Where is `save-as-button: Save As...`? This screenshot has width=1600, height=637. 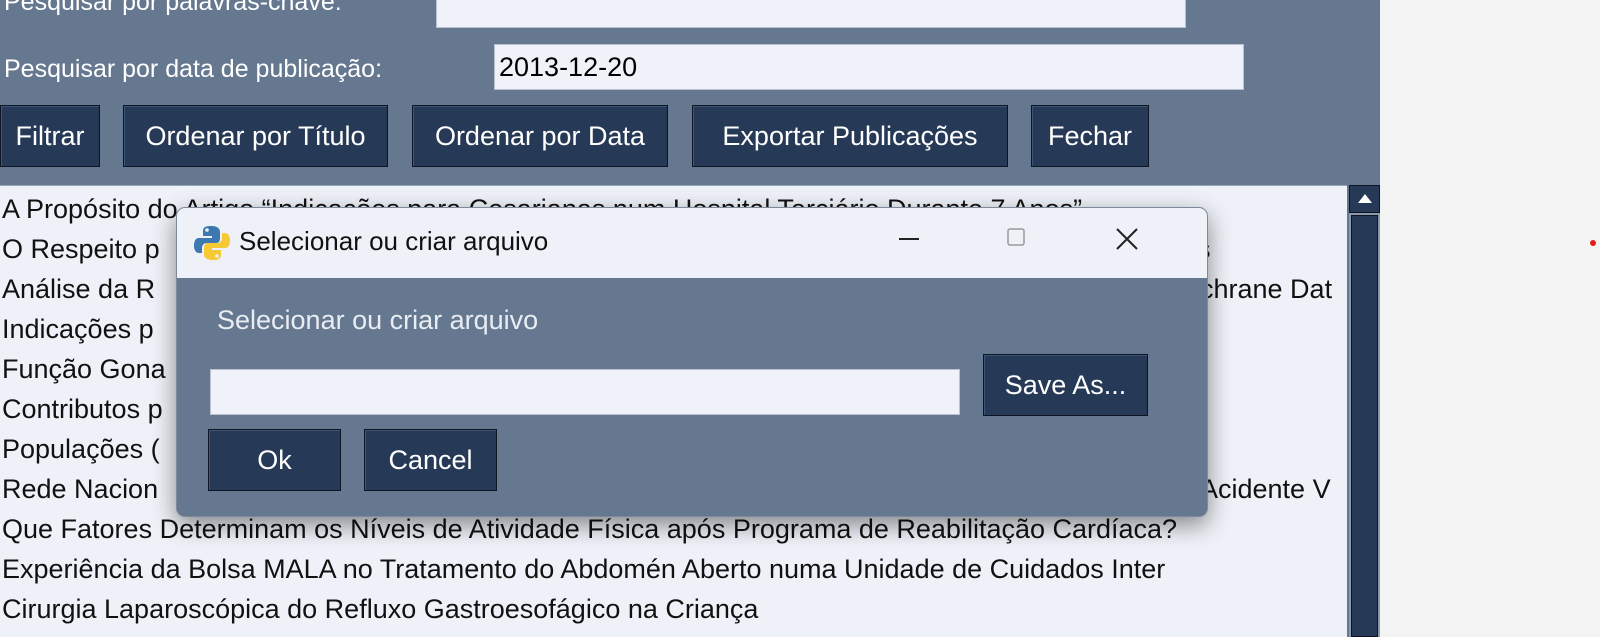 save-as-button: Save As... is located at coordinates (1065, 385).